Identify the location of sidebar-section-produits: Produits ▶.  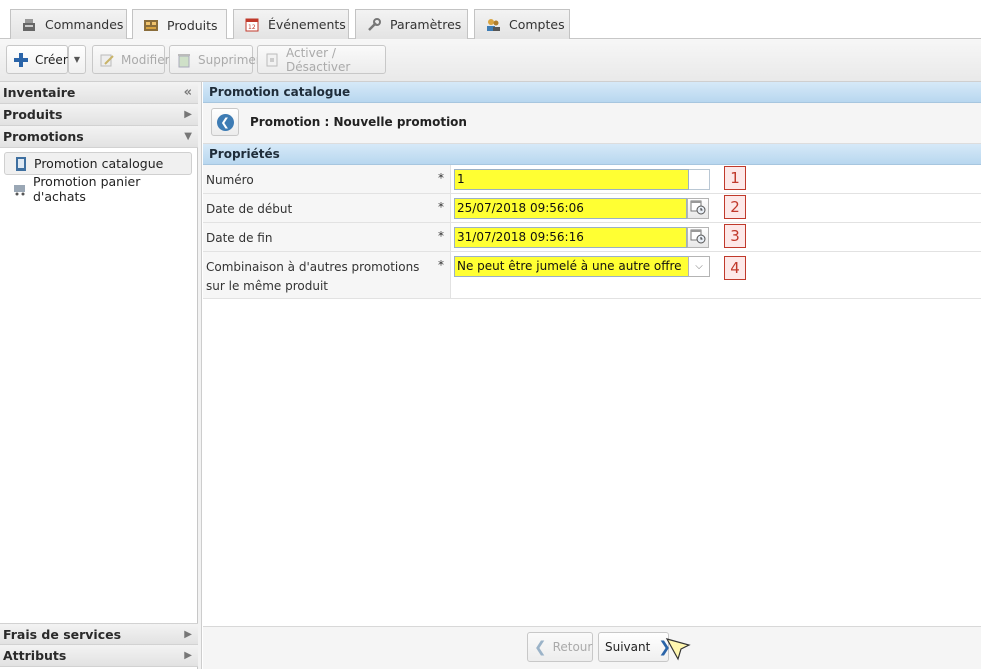
(99, 115).